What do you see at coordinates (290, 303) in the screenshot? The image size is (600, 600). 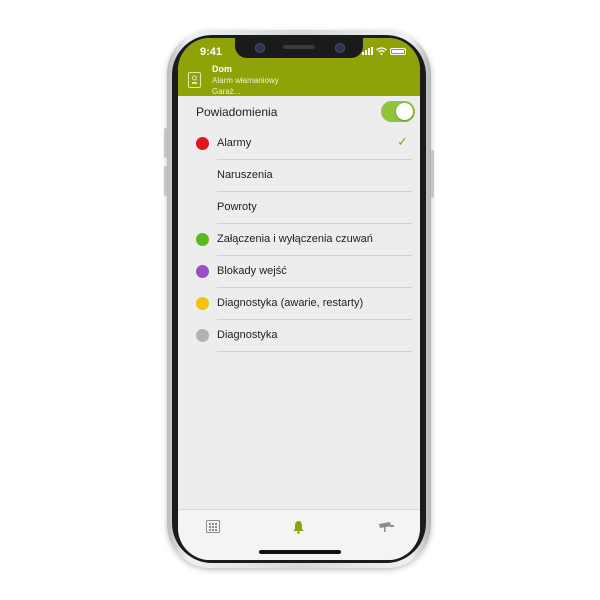 I see `list-item-label: Diagnostyka (awarie, restarty)` at bounding box center [290, 303].